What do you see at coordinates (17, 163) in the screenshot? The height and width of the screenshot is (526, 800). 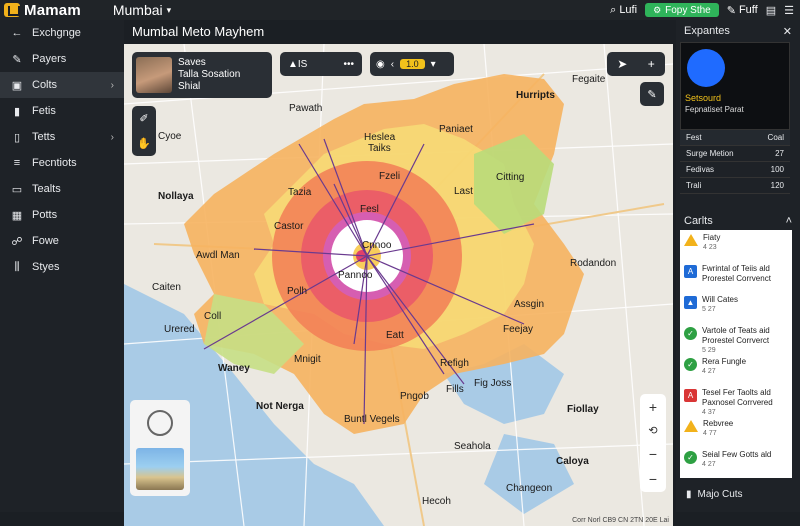 I see `list-icon: ≡` at bounding box center [17, 163].